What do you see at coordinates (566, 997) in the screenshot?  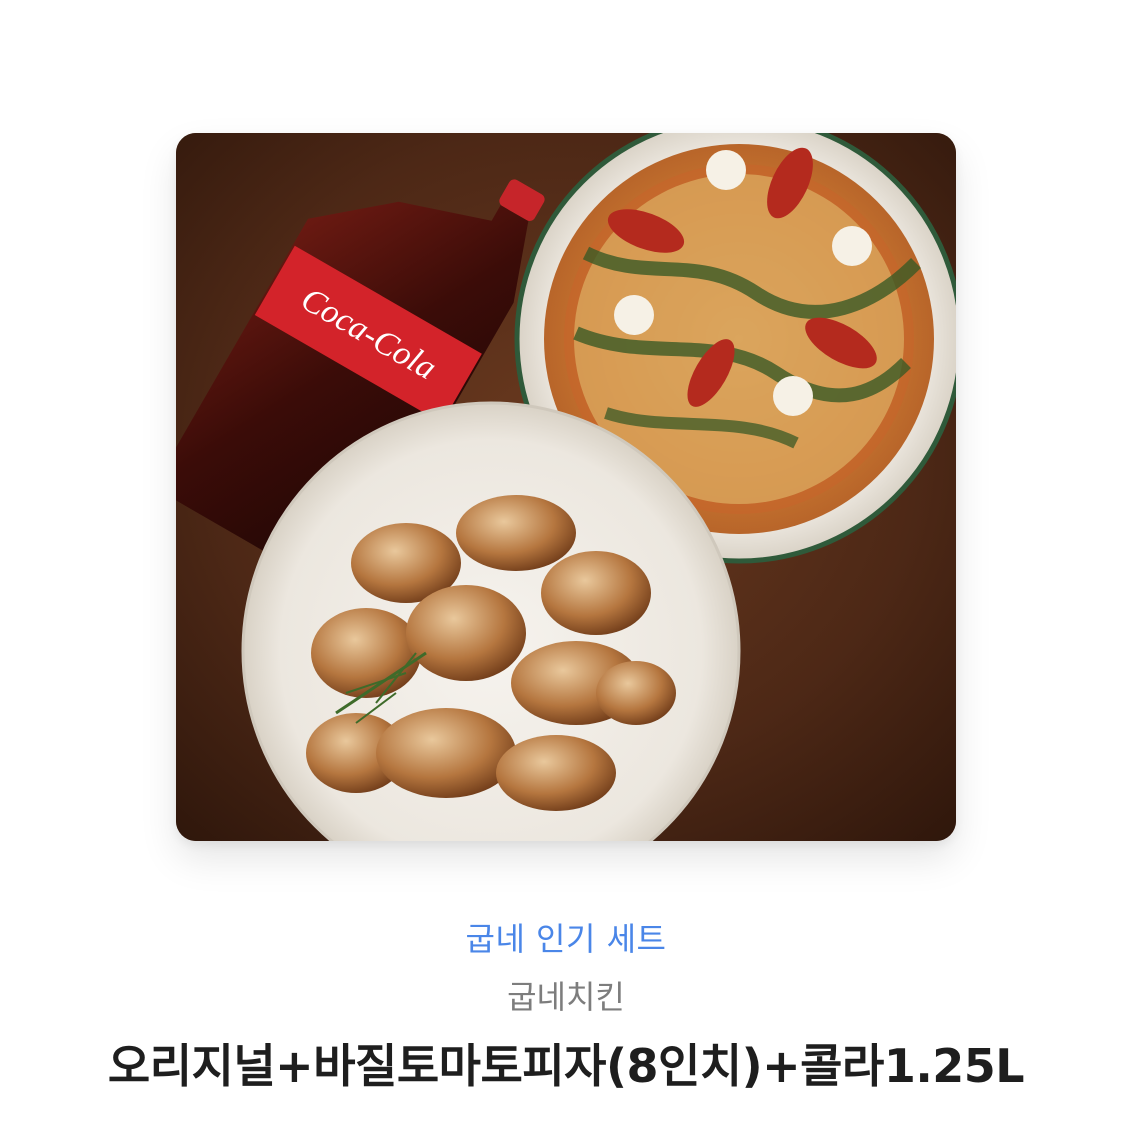 I see `product-brand: 굽네치킨` at bounding box center [566, 997].